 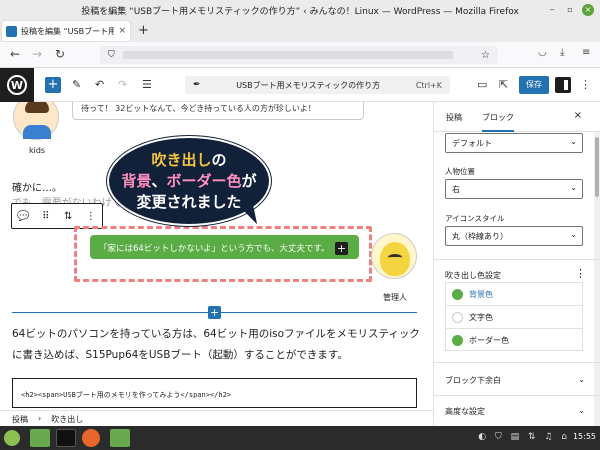 What do you see at coordinates (12, 438) in the screenshot?
I see `mint-menu-icon` at bounding box center [12, 438].